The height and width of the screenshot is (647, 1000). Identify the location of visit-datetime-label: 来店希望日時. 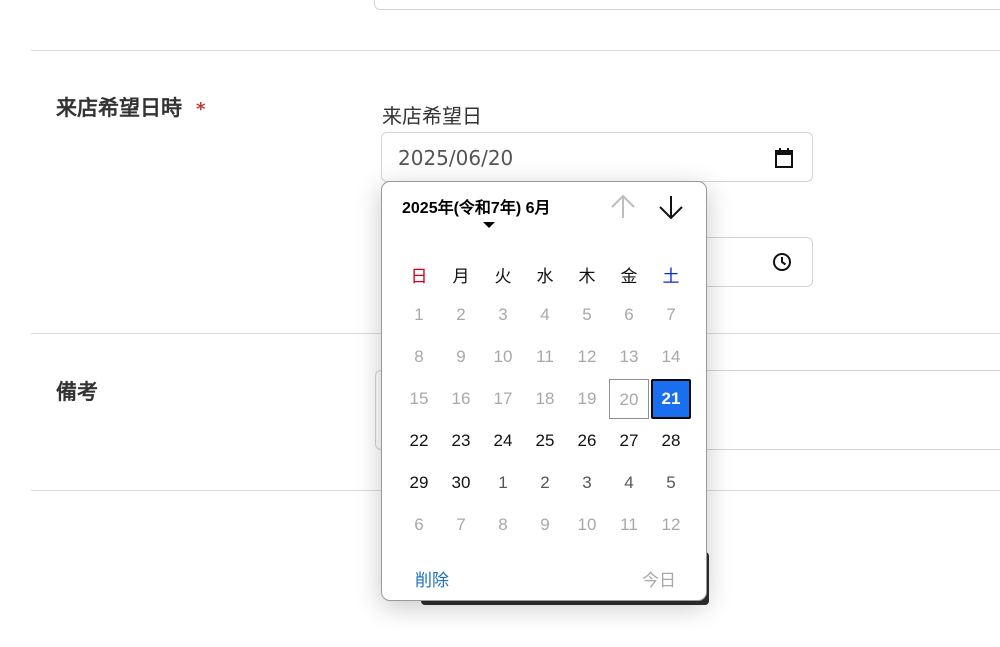
(119, 108).